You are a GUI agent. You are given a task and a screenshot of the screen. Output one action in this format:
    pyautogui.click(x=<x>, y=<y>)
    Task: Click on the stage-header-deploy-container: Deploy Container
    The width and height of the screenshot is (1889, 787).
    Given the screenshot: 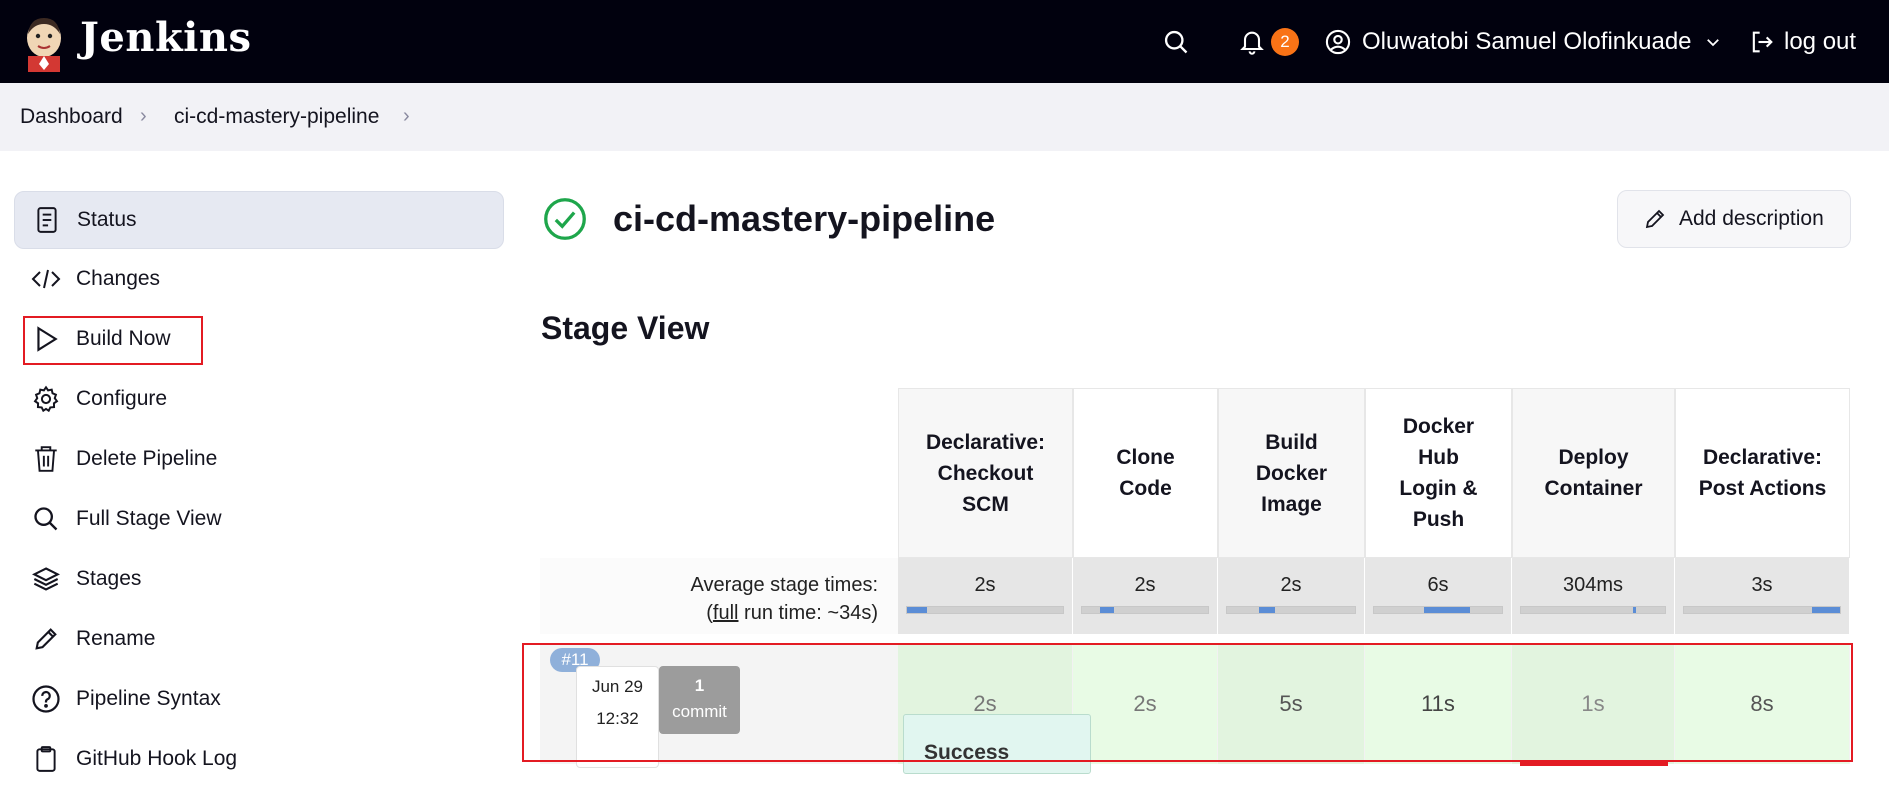 What is the action you would take?
    pyautogui.click(x=1593, y=473)
    